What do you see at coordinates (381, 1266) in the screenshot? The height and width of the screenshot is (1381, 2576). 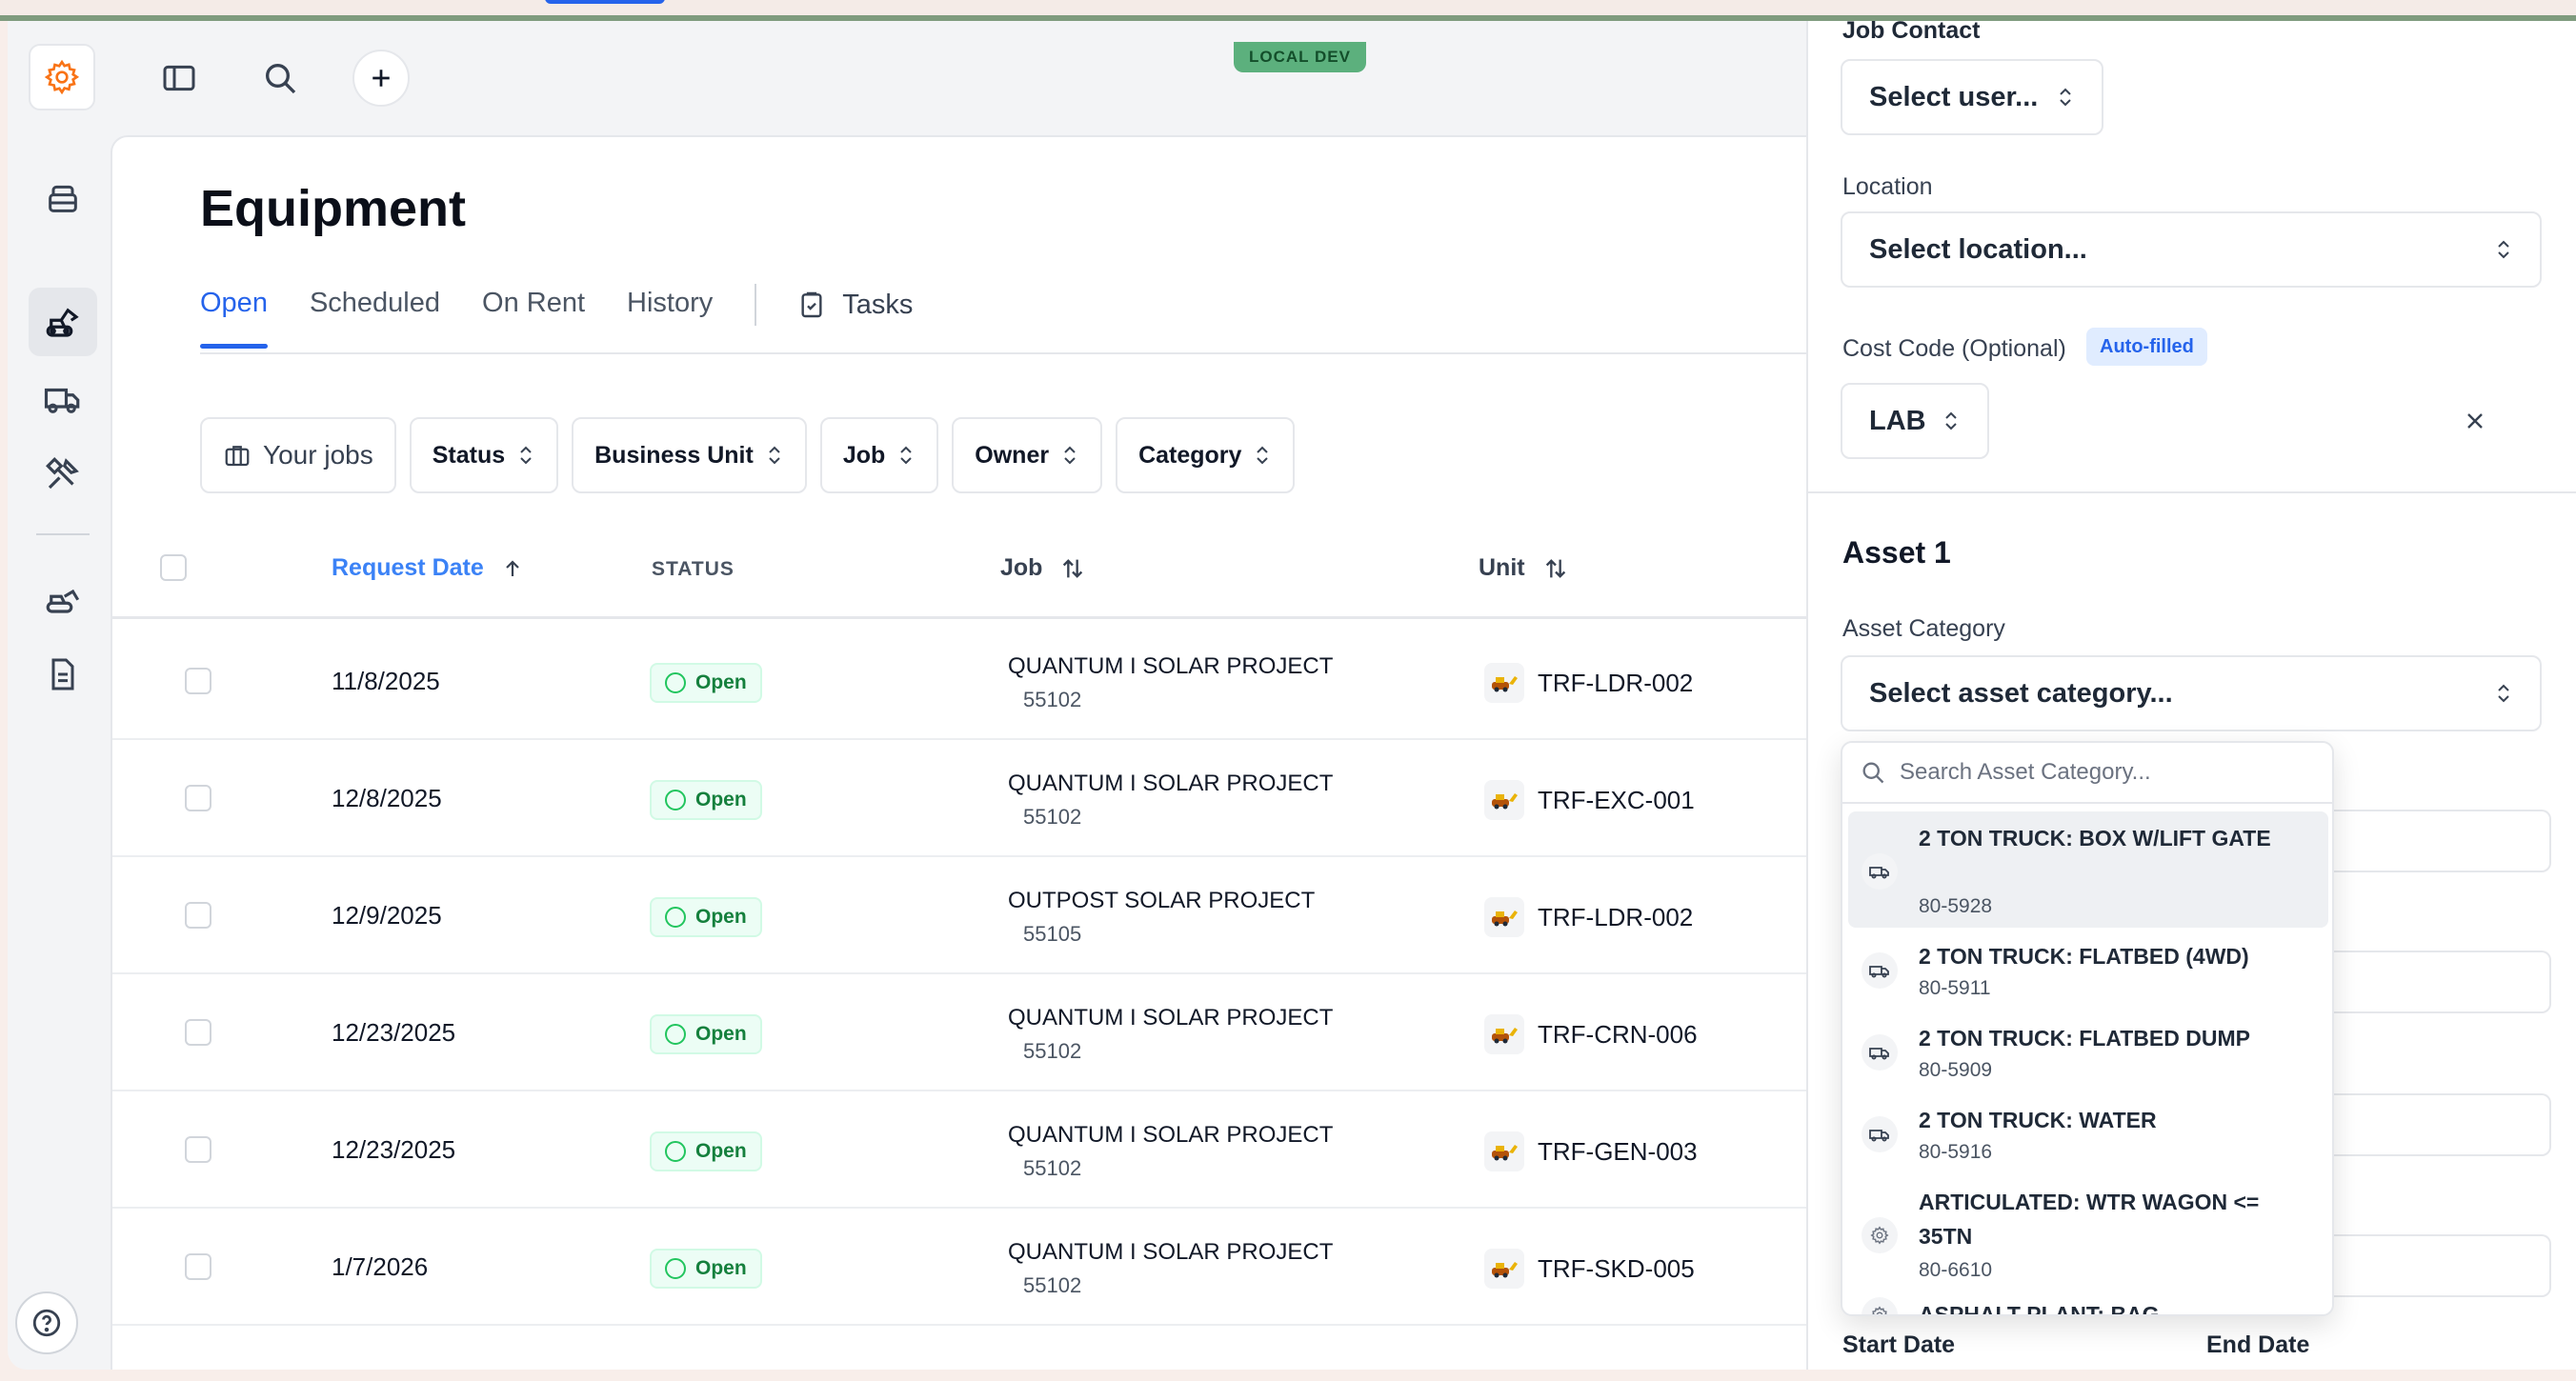 I see `row-request-date: 1/7/2026` at bounding box center [381, 1266].